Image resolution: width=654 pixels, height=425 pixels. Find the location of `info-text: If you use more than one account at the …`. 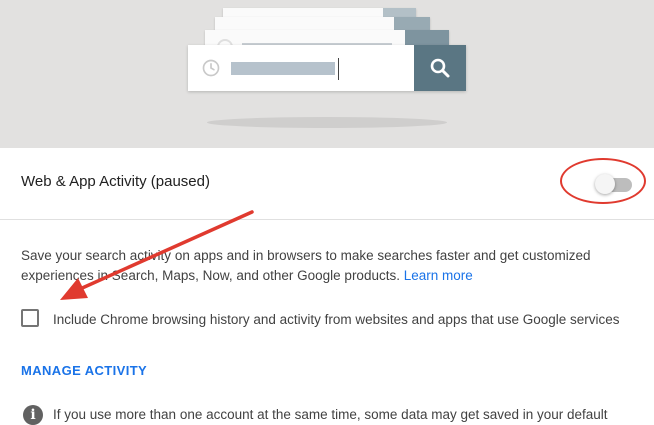

info-text: If you use more than one account at the … is located at coordinates (330, 414).